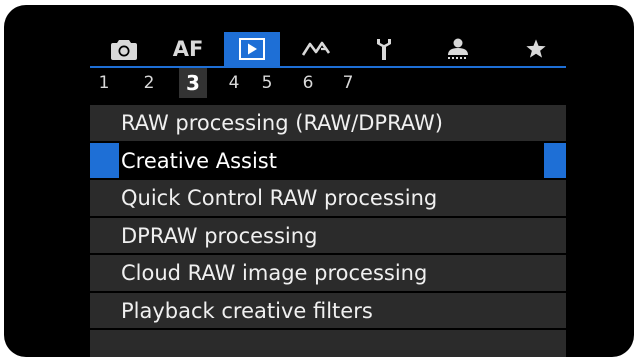  I want to click on tab-shooting, so click(124, 49).